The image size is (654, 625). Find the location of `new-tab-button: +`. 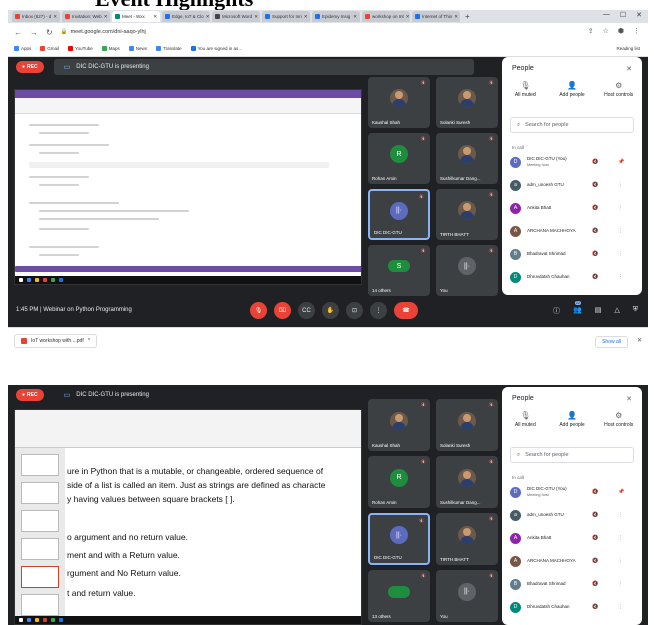

new-tab-button: + is located at coordinates (467, 16).